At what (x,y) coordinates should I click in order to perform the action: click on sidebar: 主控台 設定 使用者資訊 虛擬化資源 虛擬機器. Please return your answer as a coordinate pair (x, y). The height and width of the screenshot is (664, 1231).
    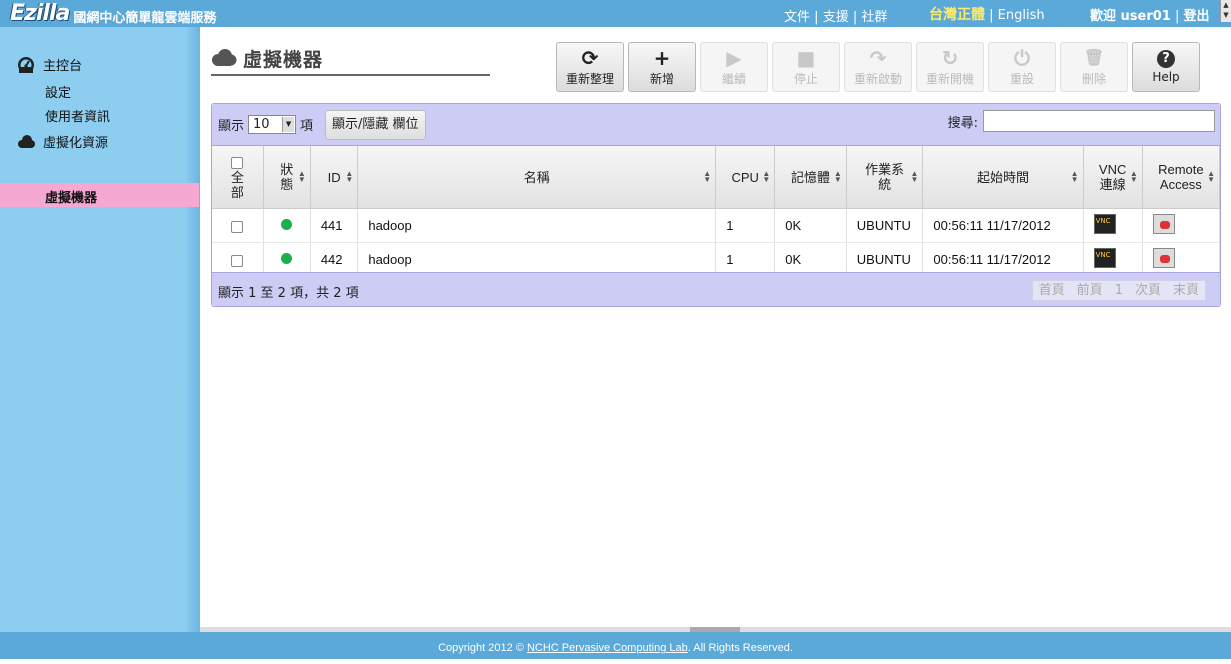
    Looking at the image, I should click on (100, 329).